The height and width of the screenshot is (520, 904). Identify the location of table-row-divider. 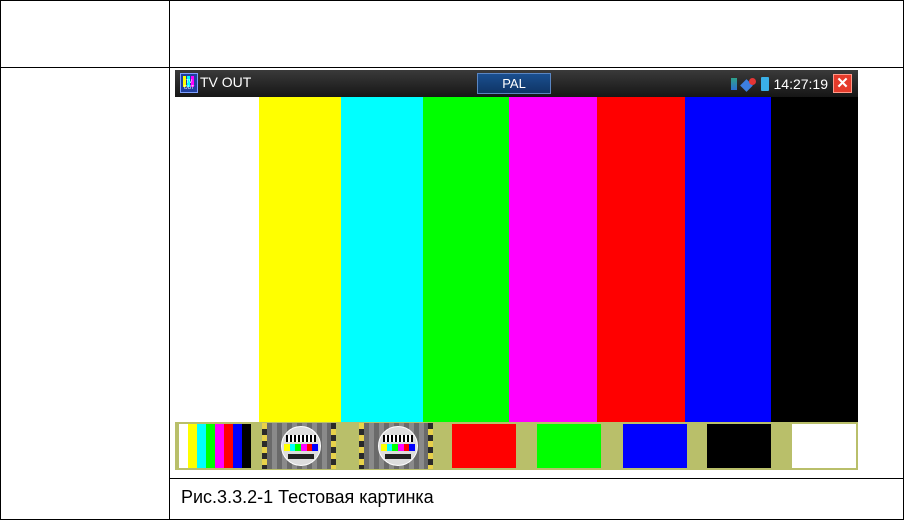
(452, 67).